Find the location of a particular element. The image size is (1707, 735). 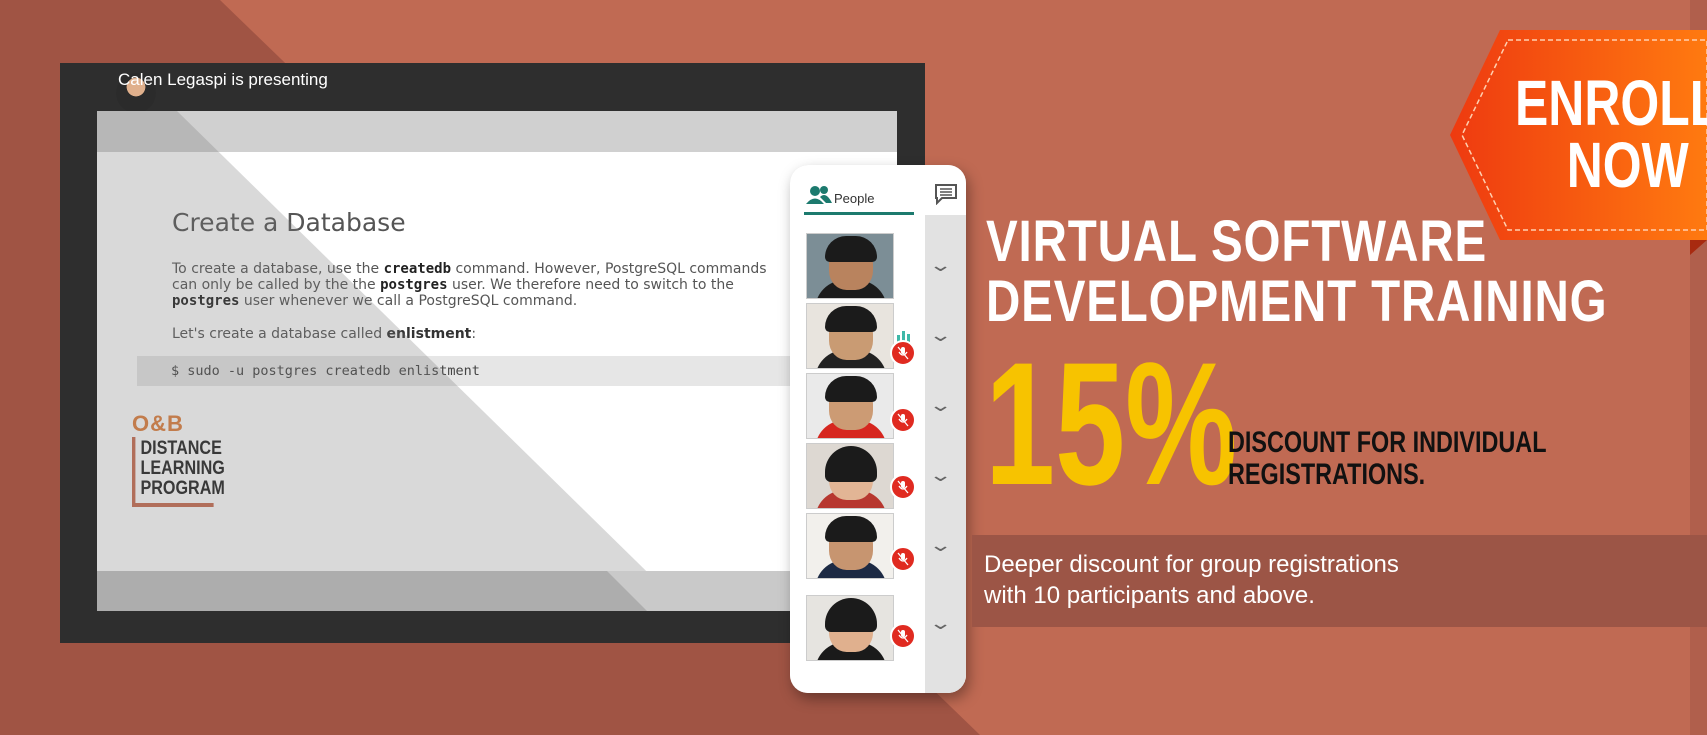

logo-line: PROGRAM is located at coordinates (182, 488).